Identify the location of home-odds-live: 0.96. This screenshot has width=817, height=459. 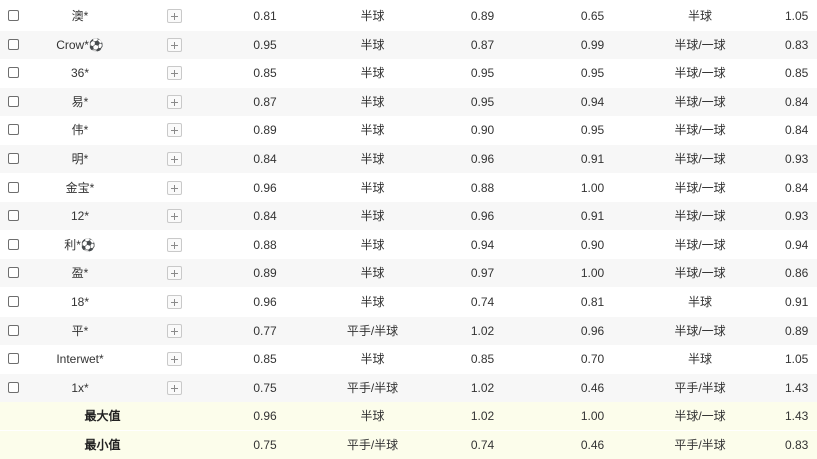
(592, 330).